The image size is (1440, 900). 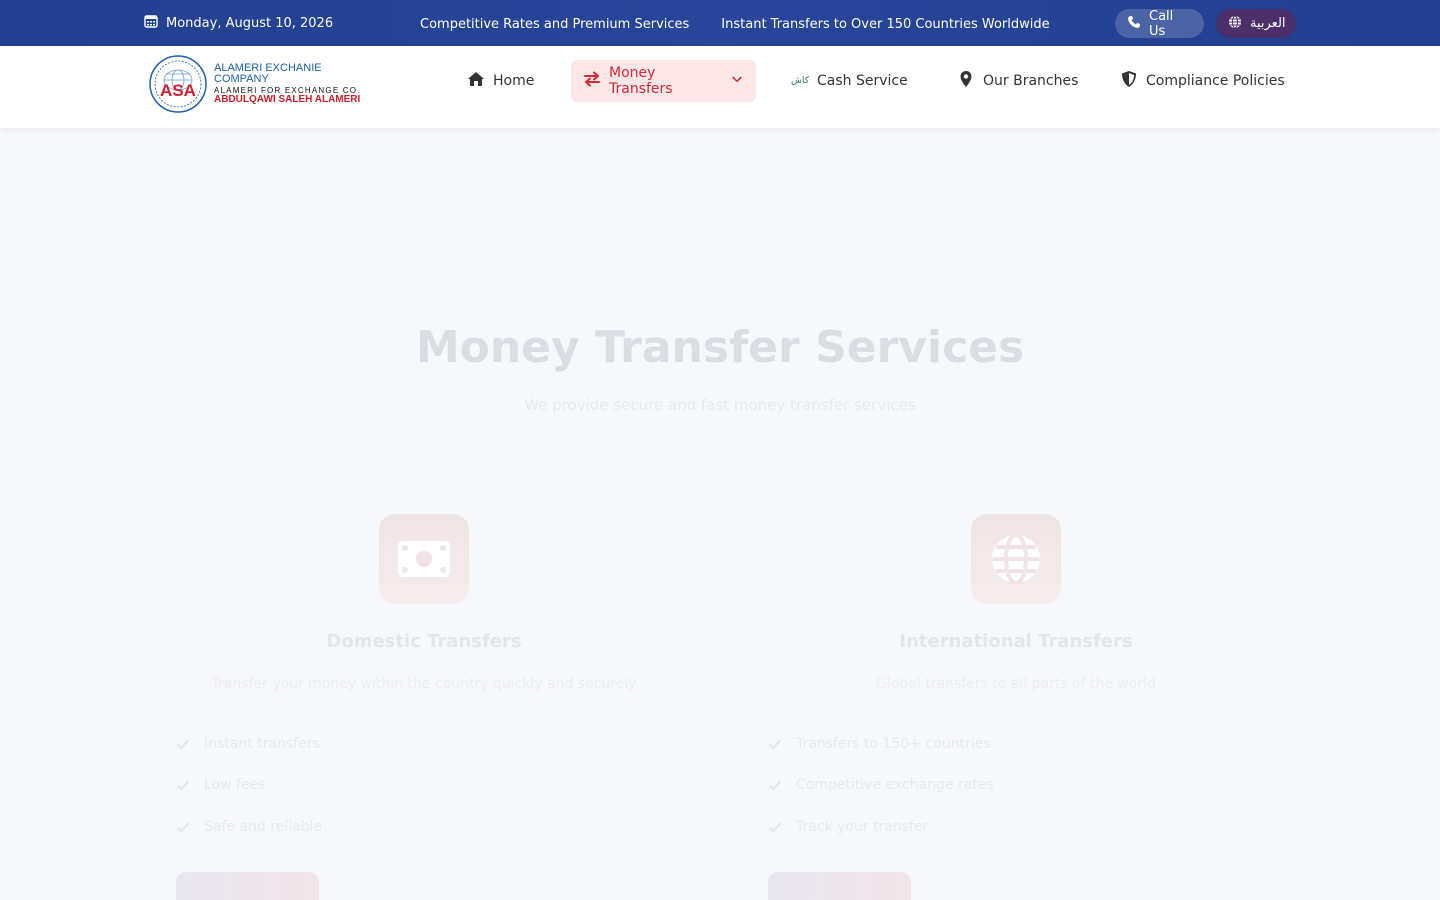 What do you see at coordinates (1215, 81) in the screenshot?
I see `nav-item-label: Compliance Policies` at bounding box center [1215, 81].